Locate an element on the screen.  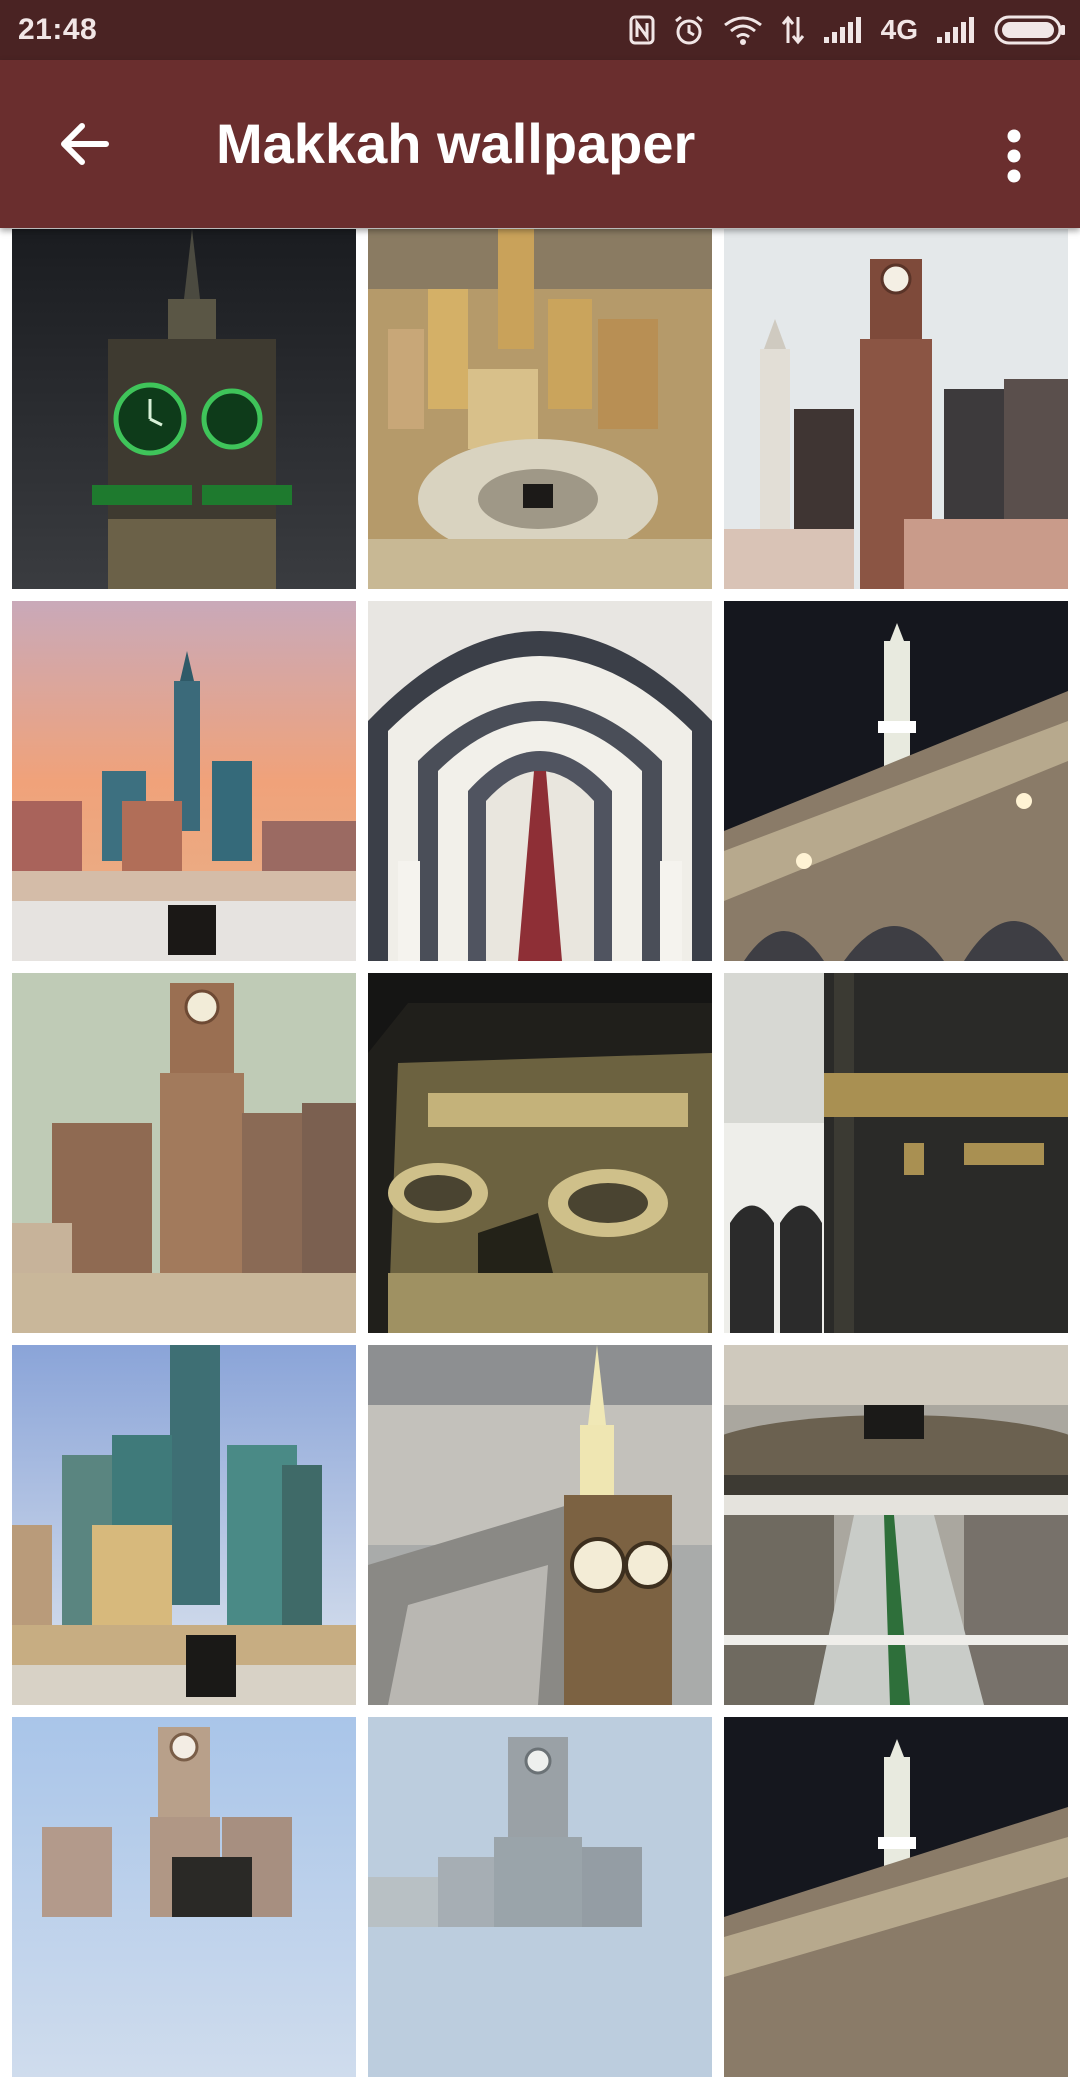
nfc-icon is located at coordinates (642, 30).